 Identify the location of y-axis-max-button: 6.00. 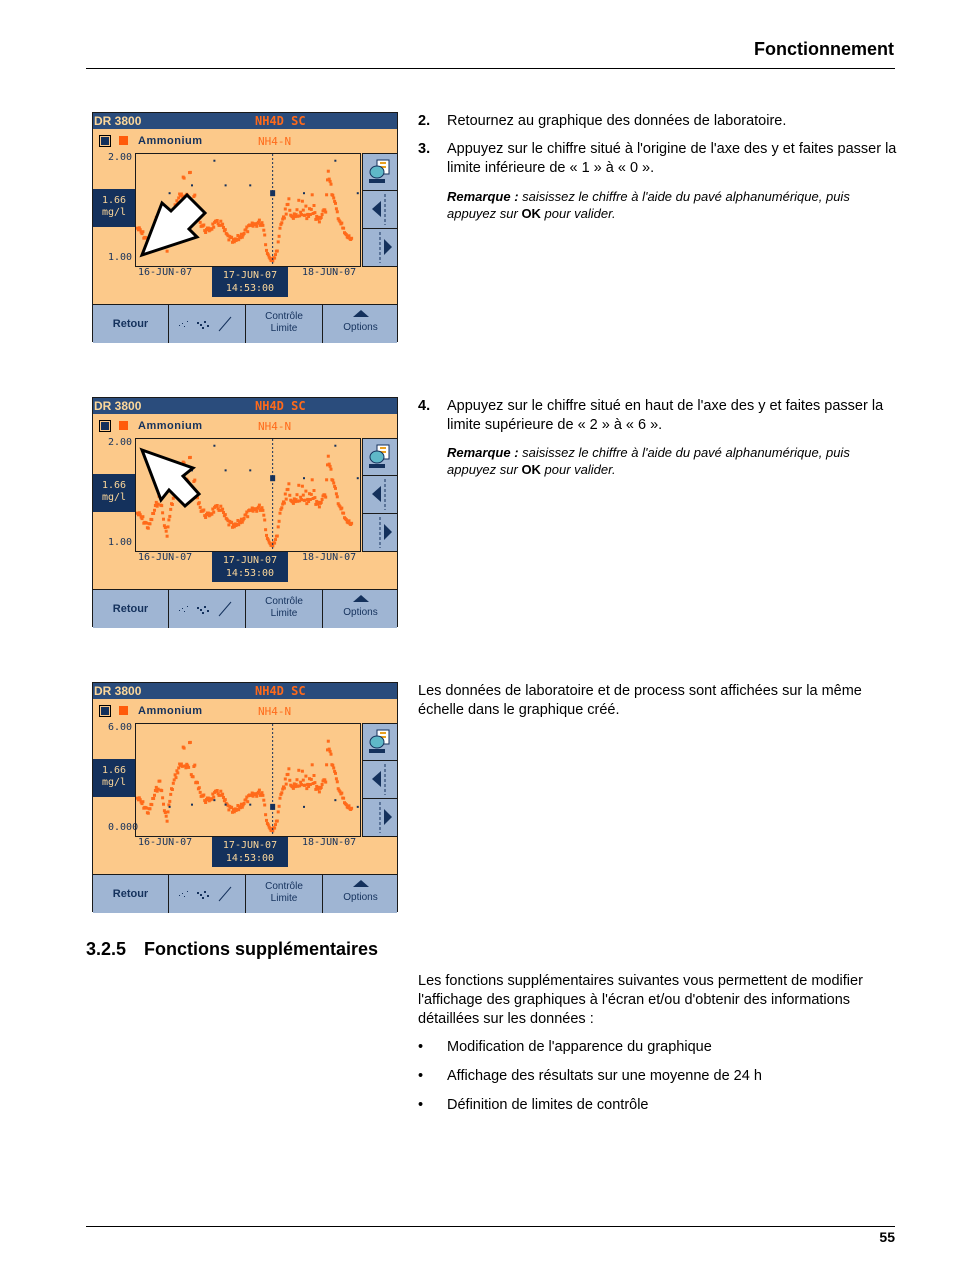
(120, 727).